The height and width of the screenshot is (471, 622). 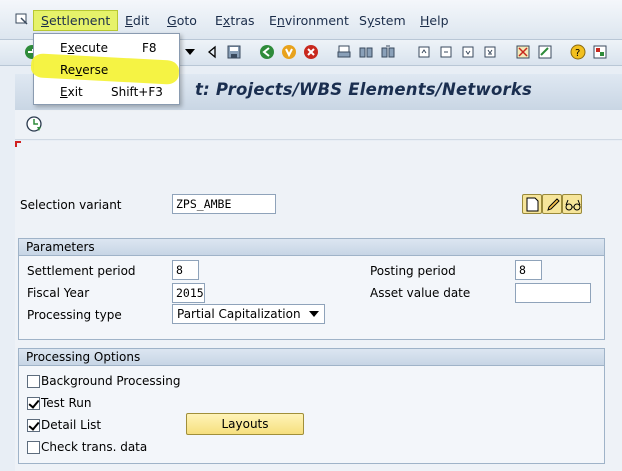 I want to click on save-icon, so click(x=234, y=52).